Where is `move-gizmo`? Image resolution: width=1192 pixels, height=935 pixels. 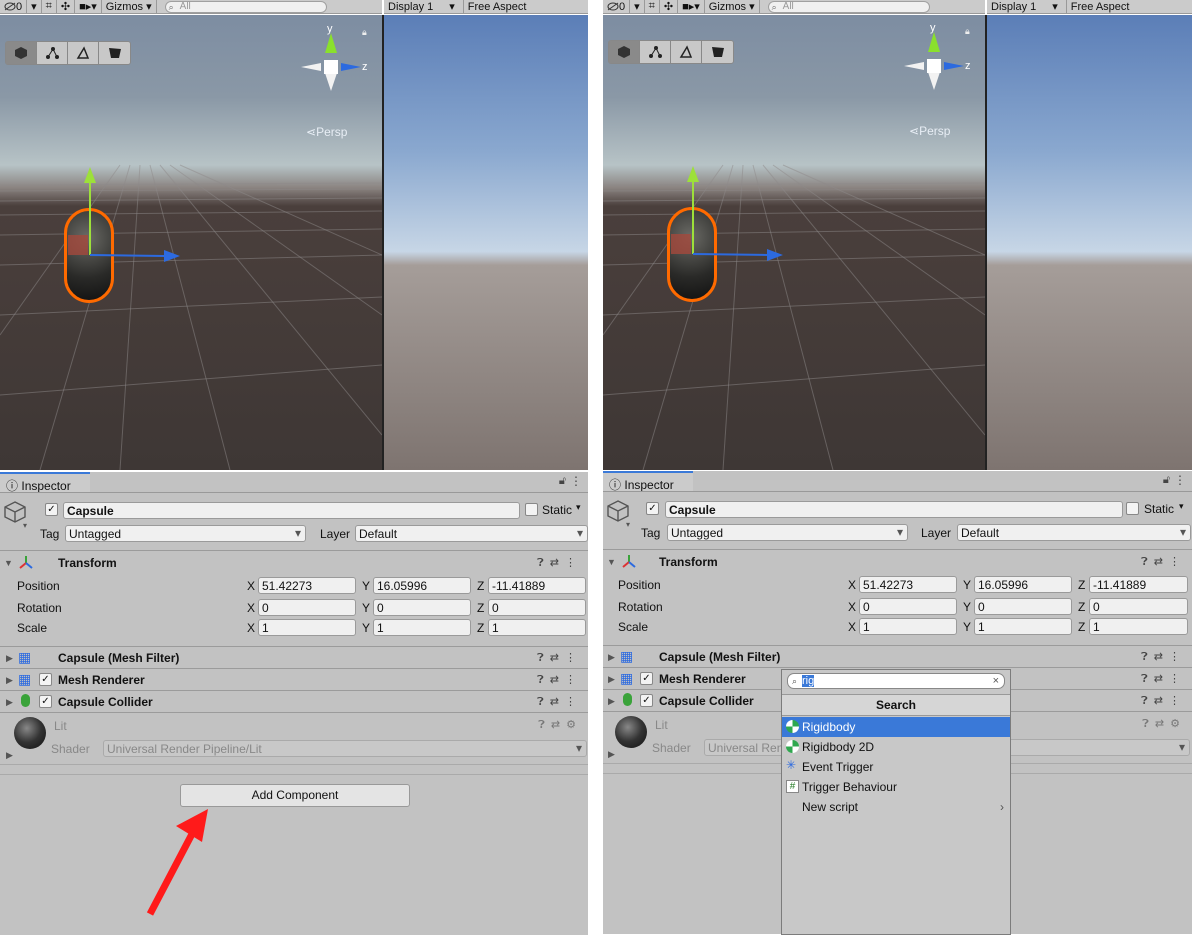 move-gizmo is located at coordinates (160, 238).